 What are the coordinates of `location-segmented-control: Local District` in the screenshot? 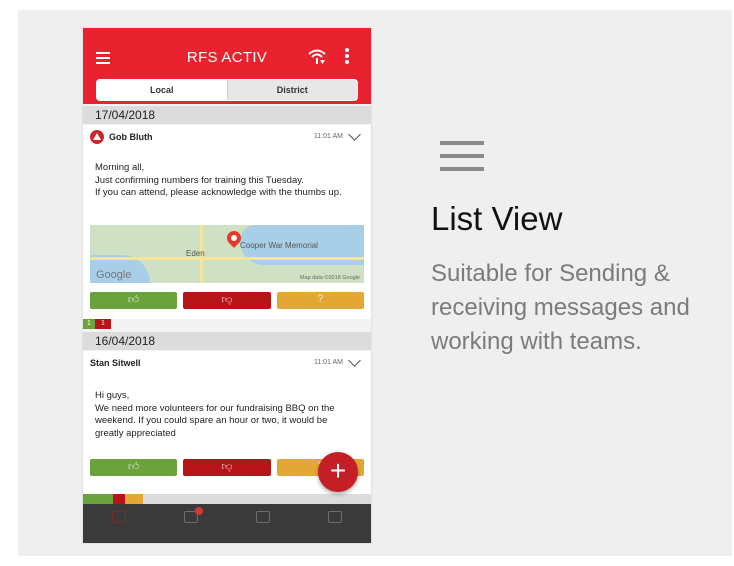 It's located at (227, 90).